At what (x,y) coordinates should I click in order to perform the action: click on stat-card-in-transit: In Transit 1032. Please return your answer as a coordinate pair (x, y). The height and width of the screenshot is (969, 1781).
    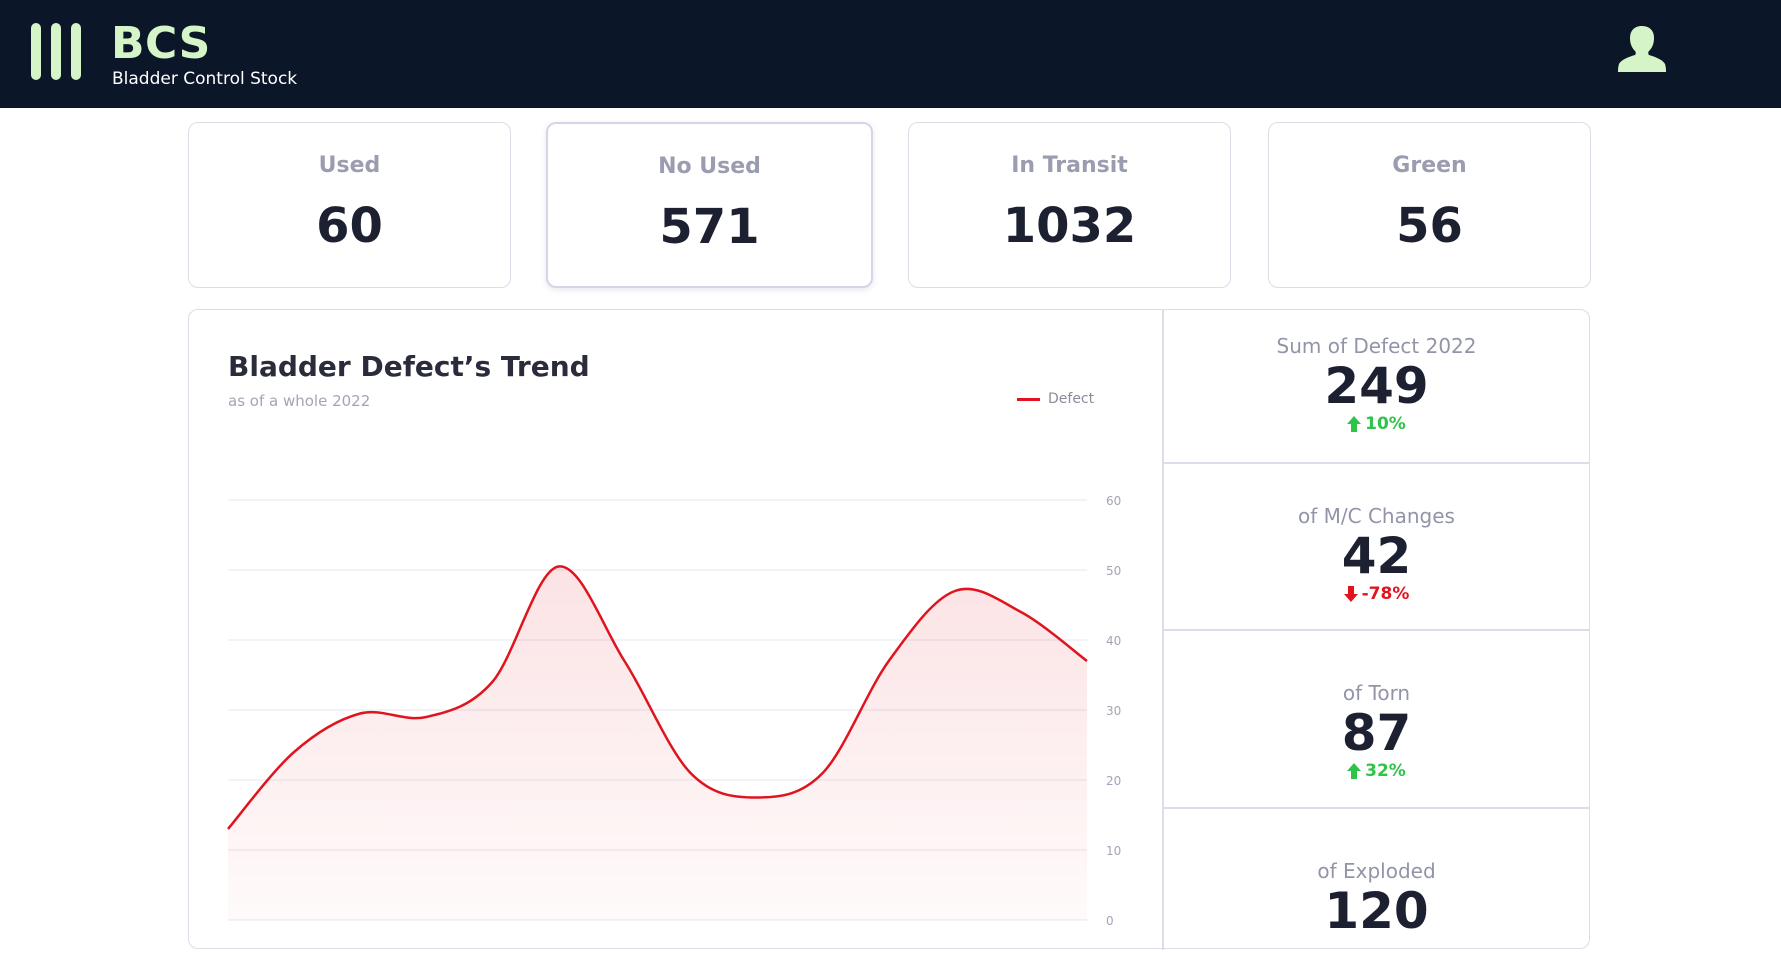
    Looking at the image, I should click on (1069, 205).